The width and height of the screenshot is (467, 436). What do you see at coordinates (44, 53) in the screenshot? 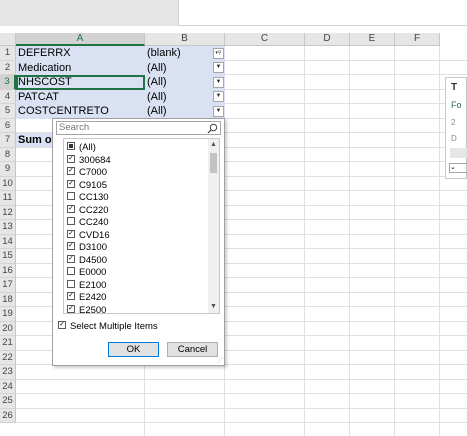
I see `pivot-filter-field: DEFERRX` at bounding box center [44, 53].